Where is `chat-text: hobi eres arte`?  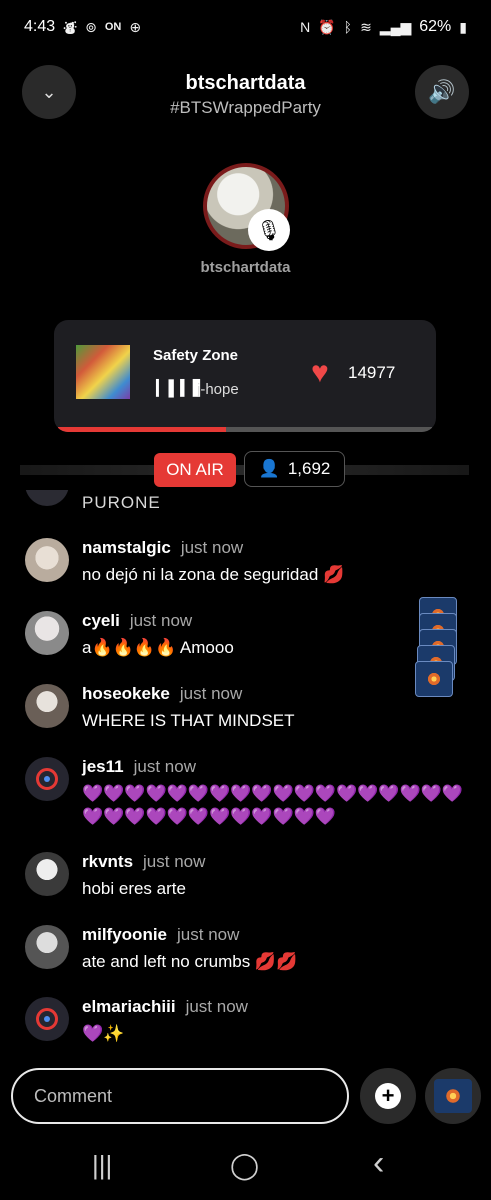 chat-text: hobi eres arte is located at coordinates (134, 888).